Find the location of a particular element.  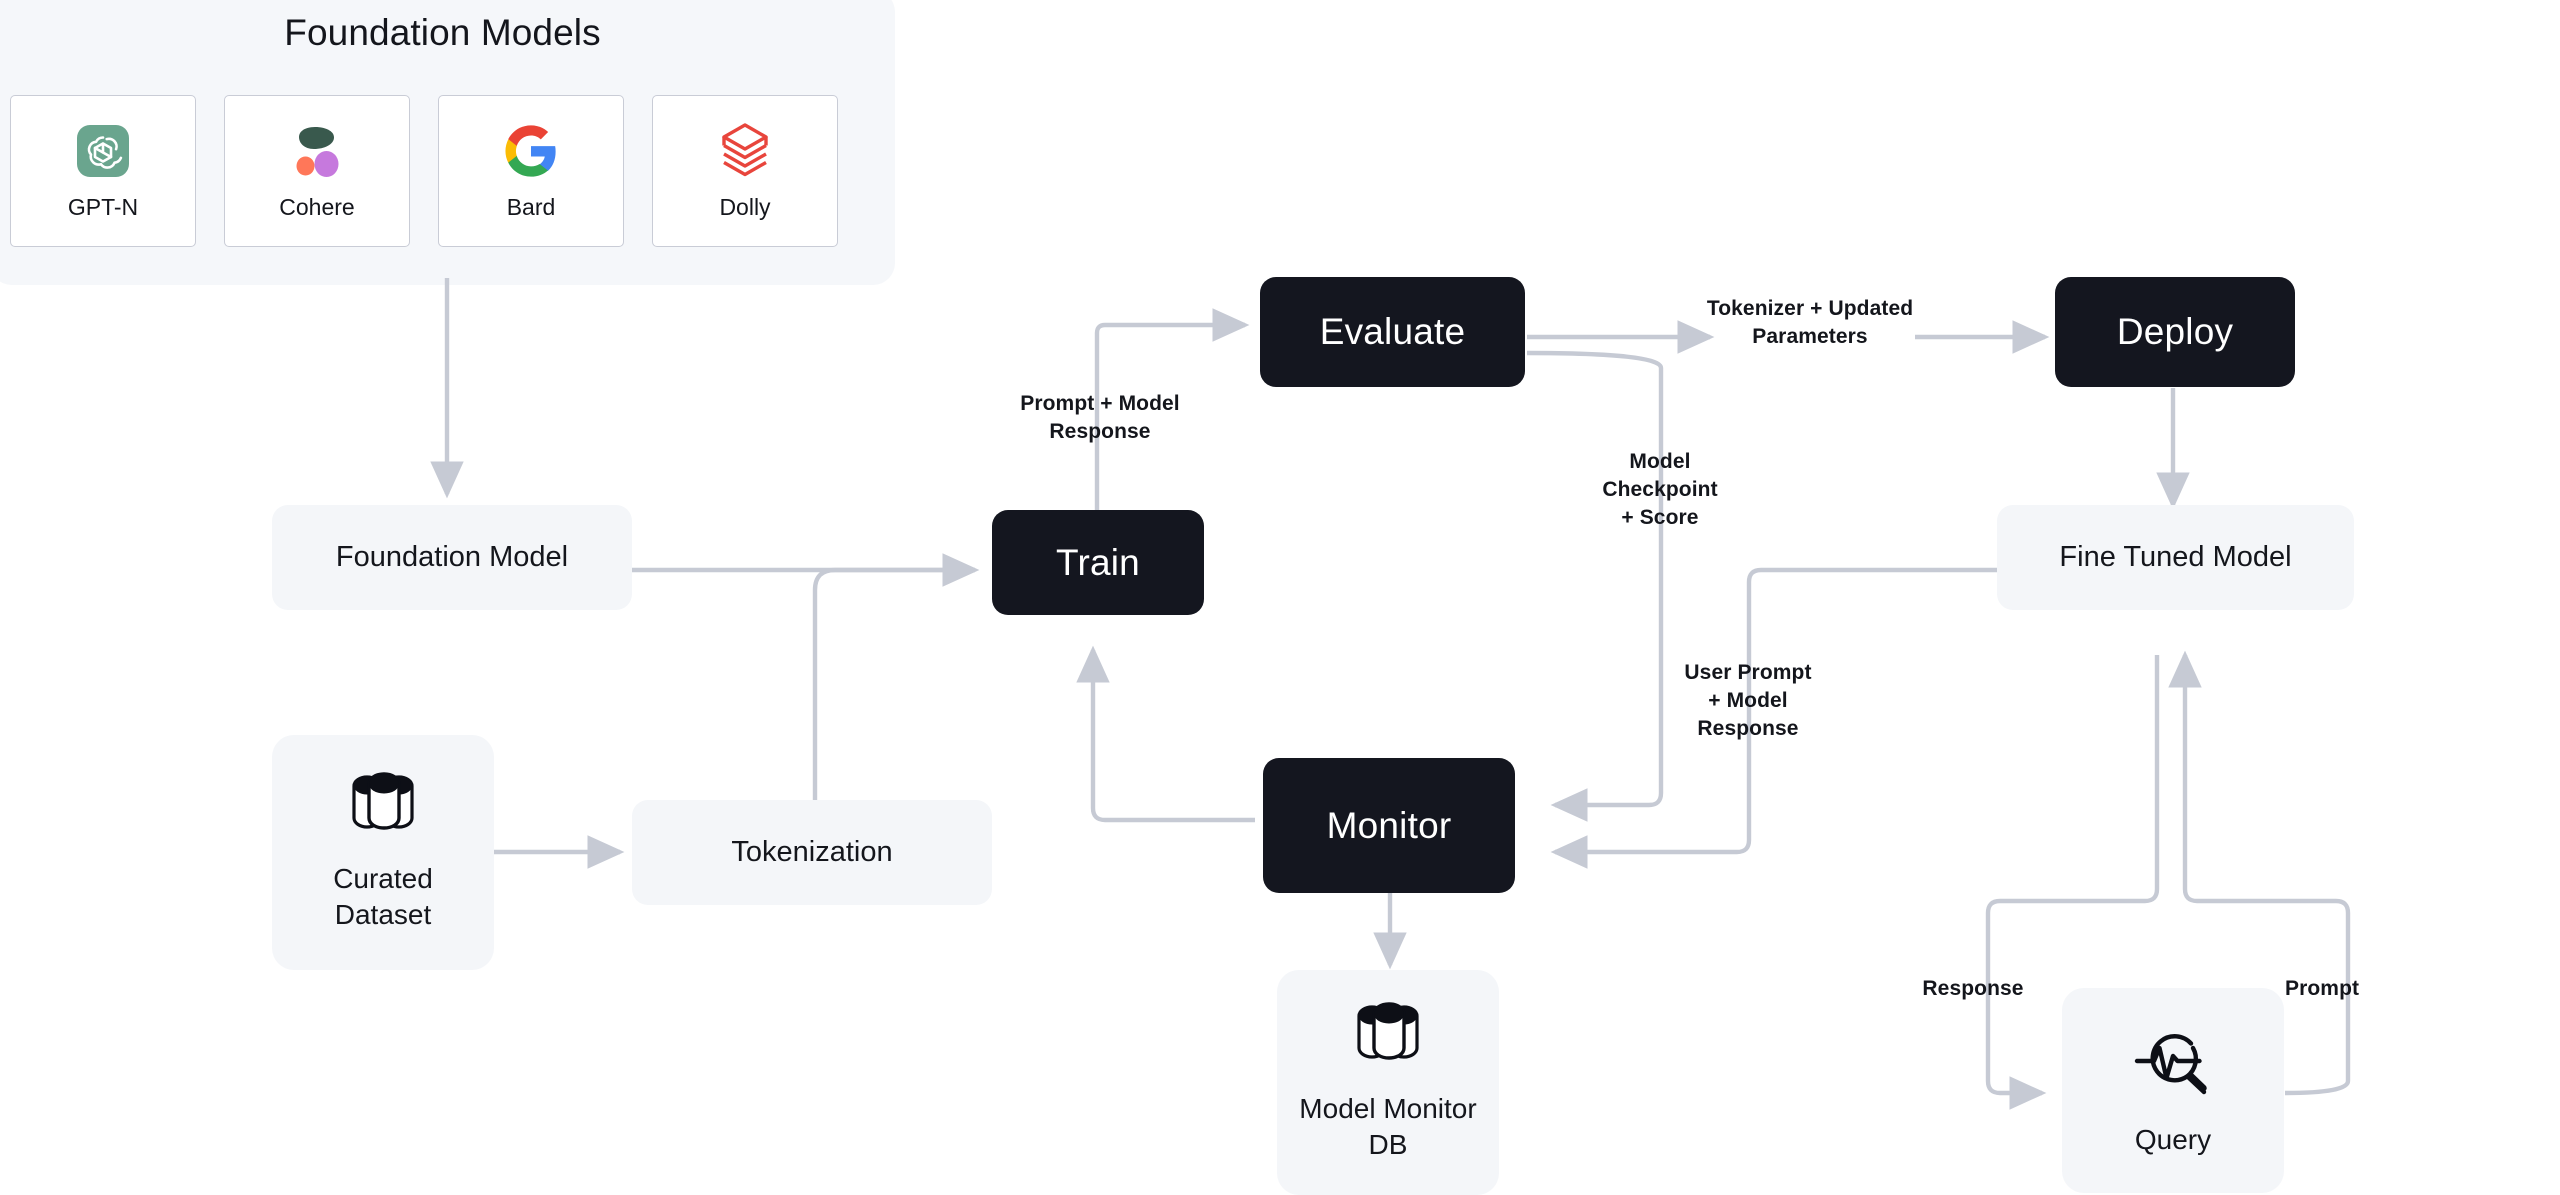

model-card-label: Cohere is located at coordinates (317, 207).